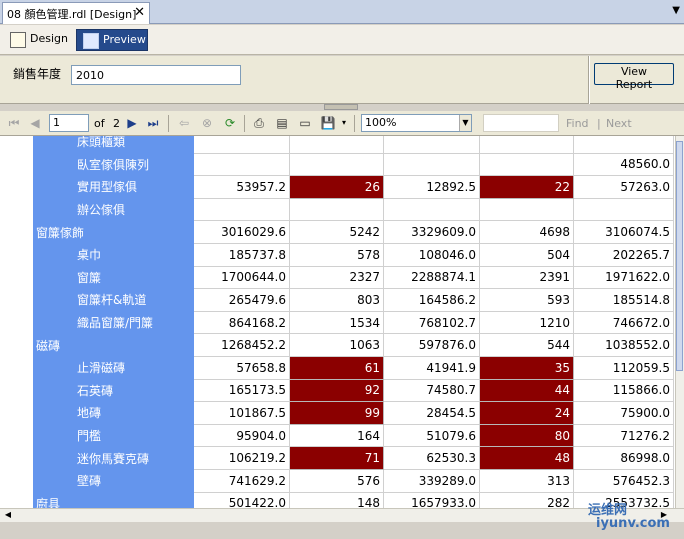 This screenshot has height=539, width=684. I want to click on table-row: 迷你馬賽克磚 106219.2 71 62530.3 48 86998.0, so click(353, 458).